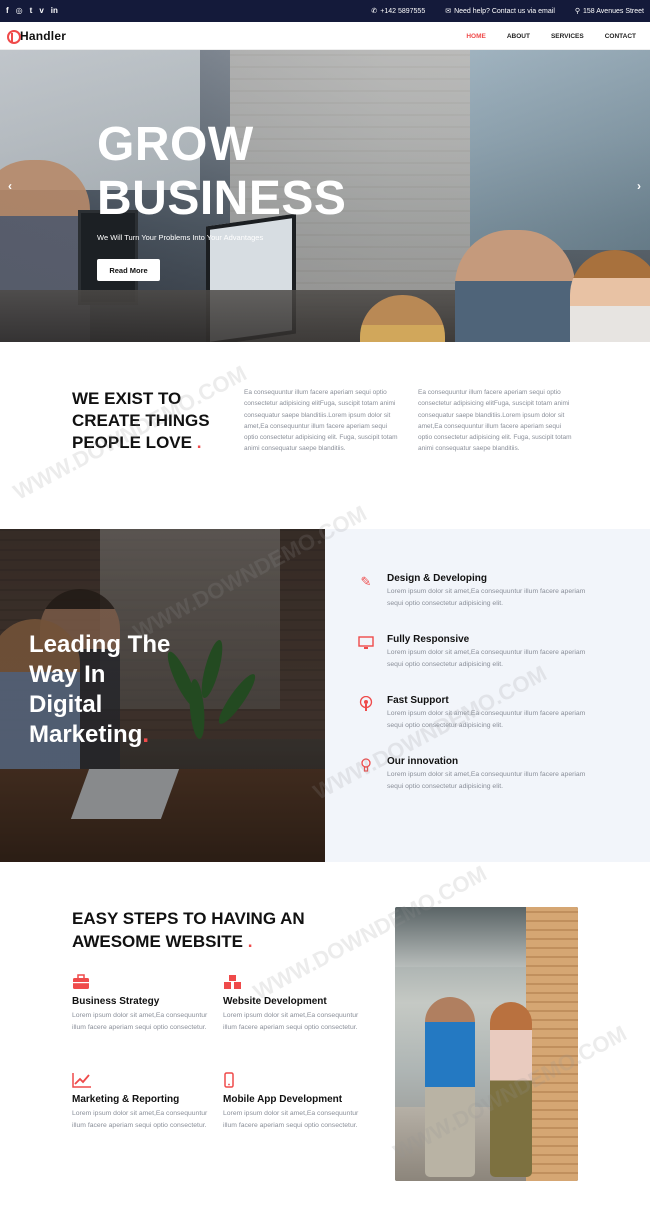  Describe the element at coordinates (41, 11) in the screenshot. I see `vimeo-icon: v` at that location.